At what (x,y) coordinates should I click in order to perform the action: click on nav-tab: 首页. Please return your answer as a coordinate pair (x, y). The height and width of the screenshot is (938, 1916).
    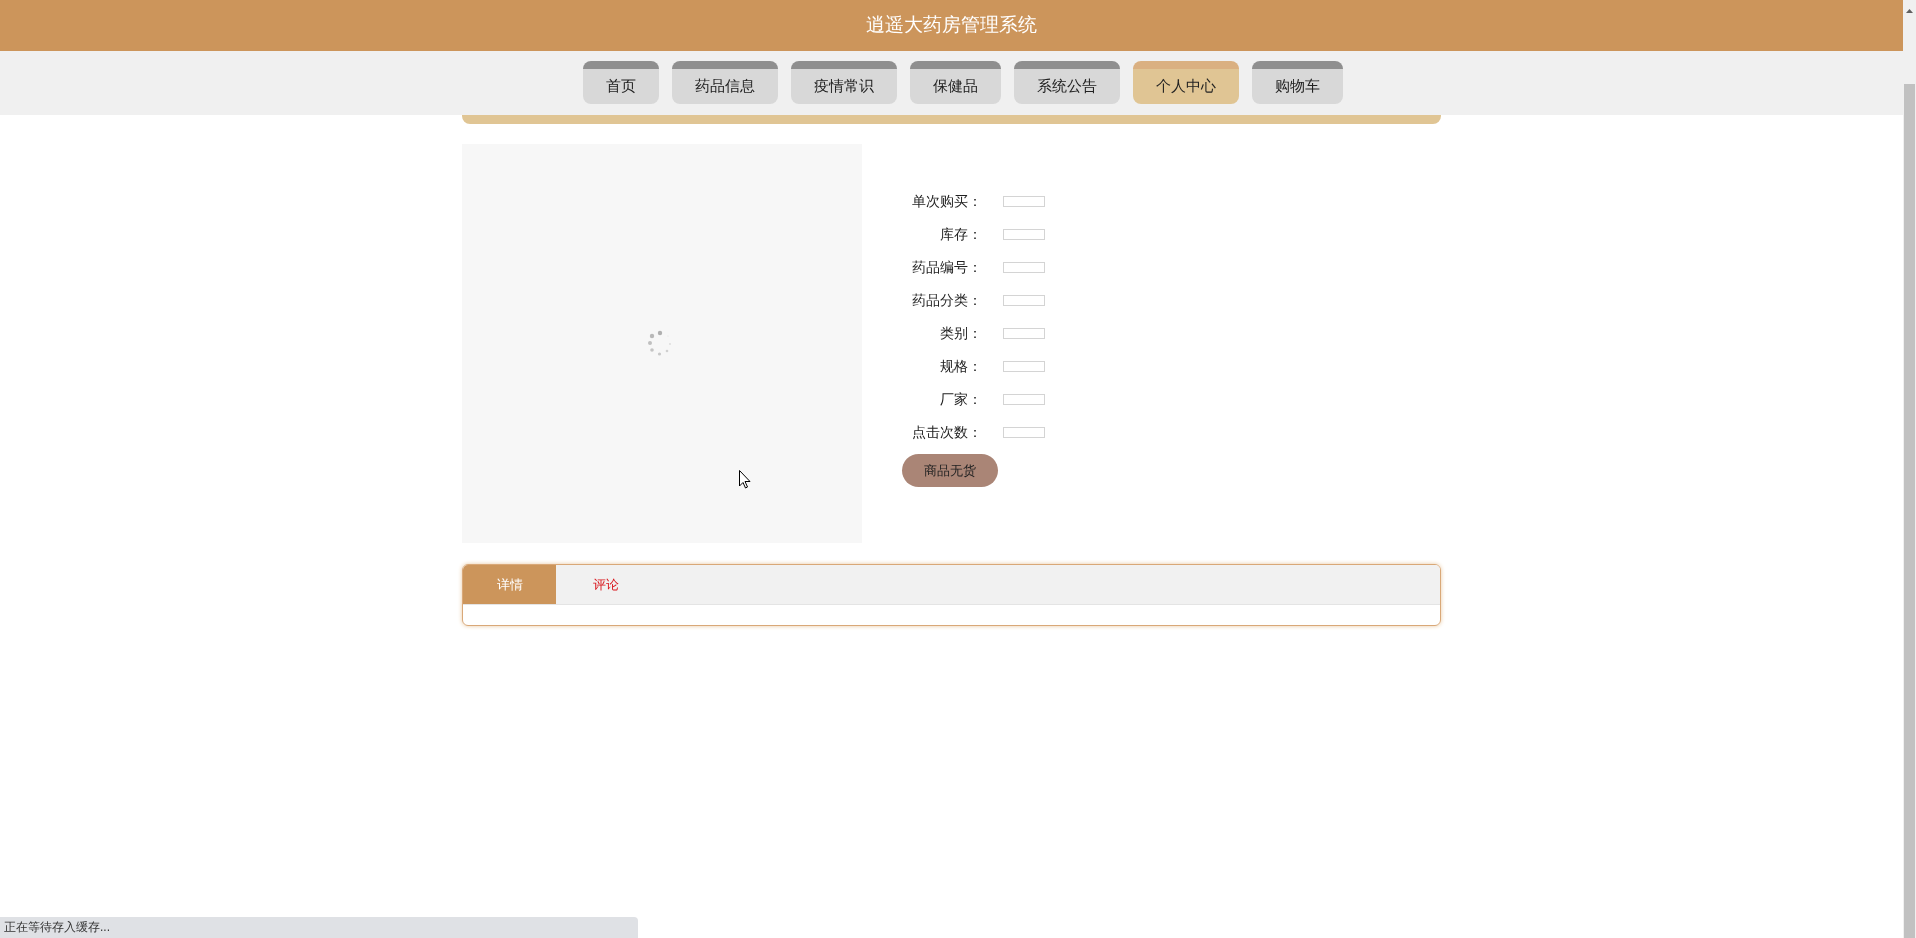
    Looking at the image, I should click on (620, 82).